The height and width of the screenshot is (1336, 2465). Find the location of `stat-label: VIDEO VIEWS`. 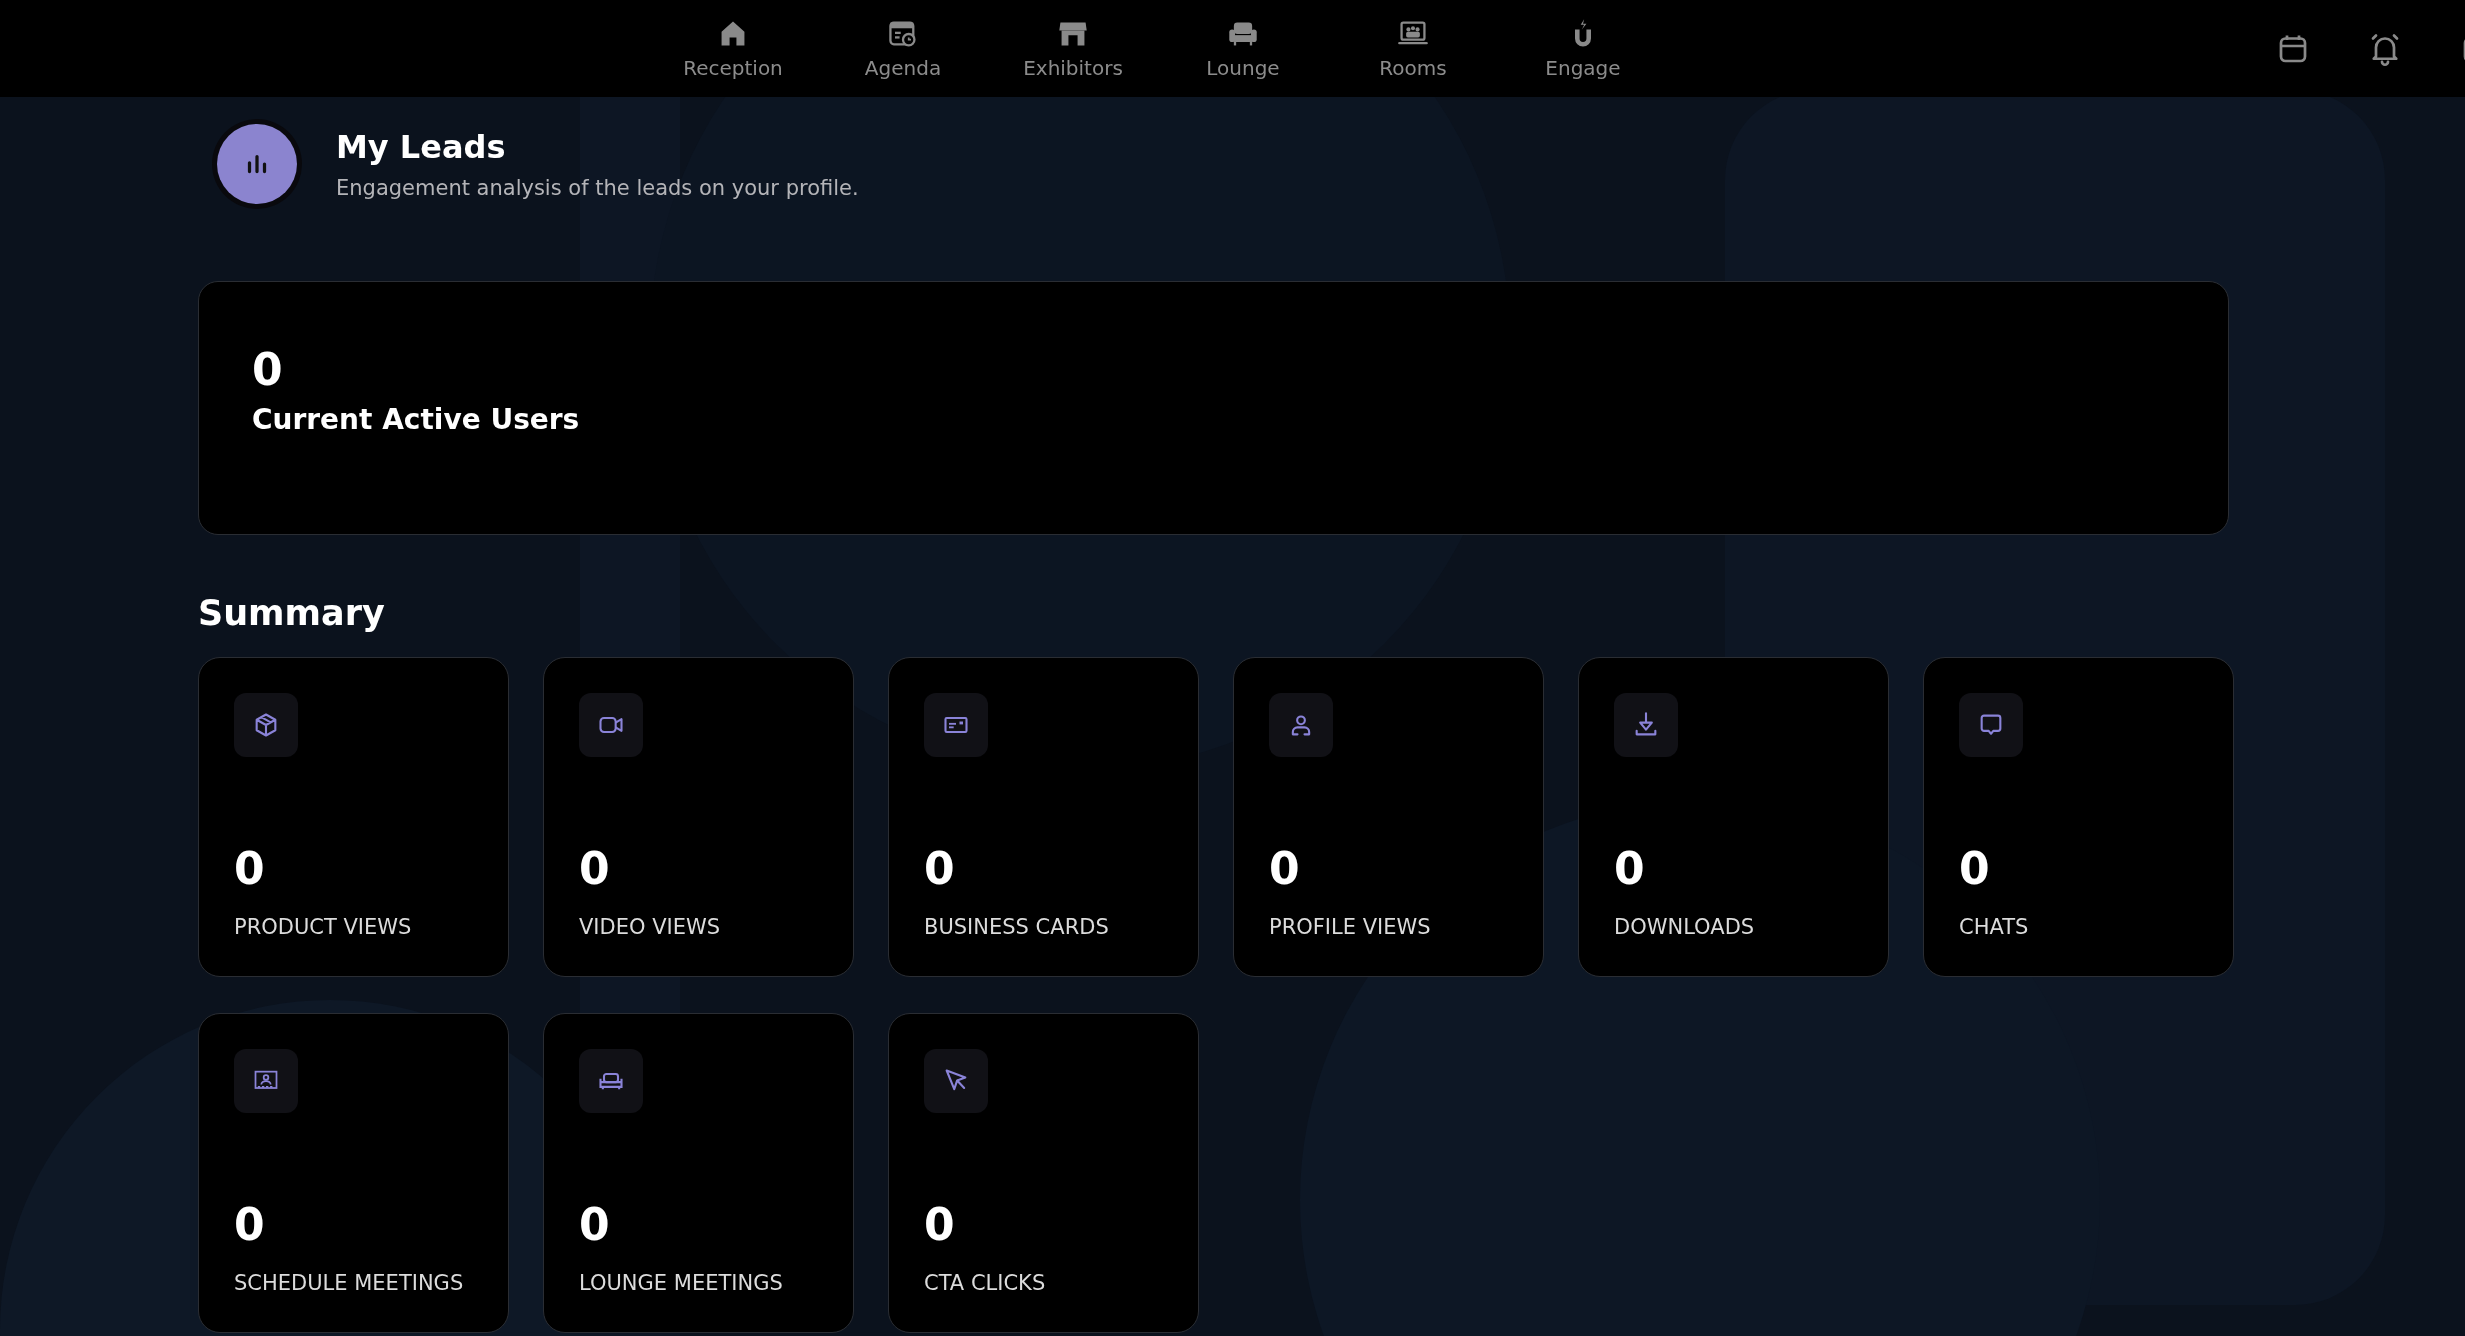

stat-label: VIDEO VIEWS is located at coordinates (650, 927).